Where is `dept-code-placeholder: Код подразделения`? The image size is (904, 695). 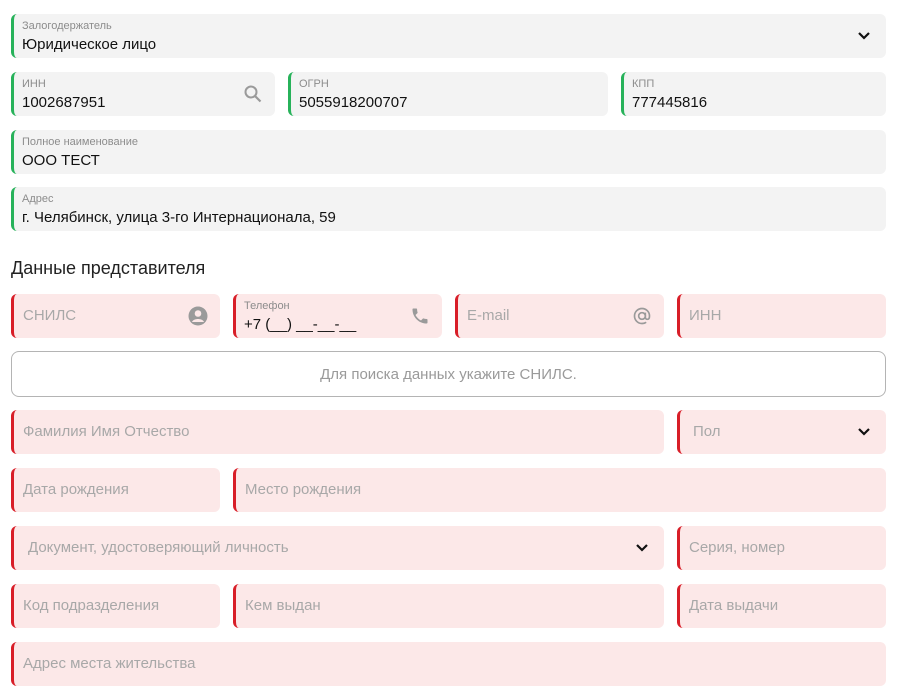
dept-code-placeholder: Код подразделения is located at coordinates (91, 605).